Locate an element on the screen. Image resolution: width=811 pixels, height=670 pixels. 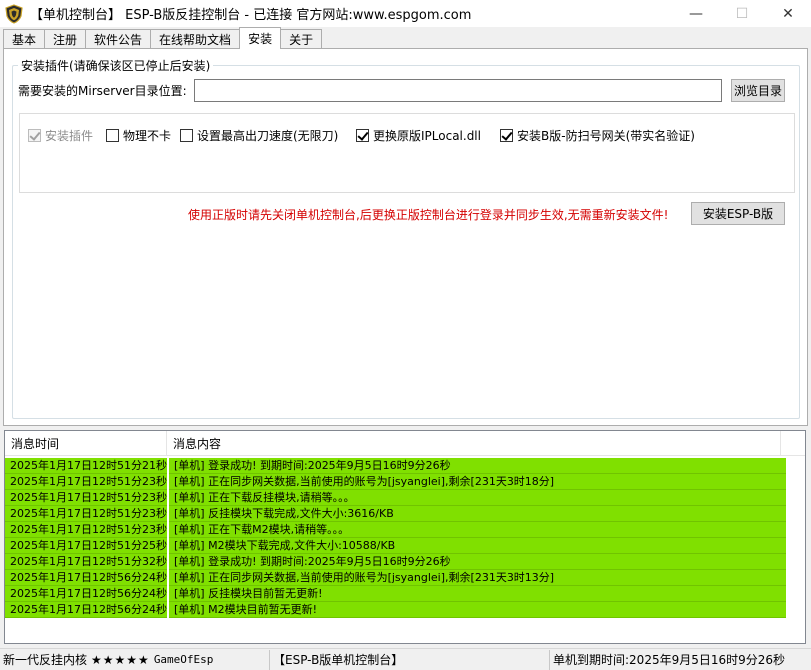
max-attack-speed-checkbox is located at coordinates (186, 135).